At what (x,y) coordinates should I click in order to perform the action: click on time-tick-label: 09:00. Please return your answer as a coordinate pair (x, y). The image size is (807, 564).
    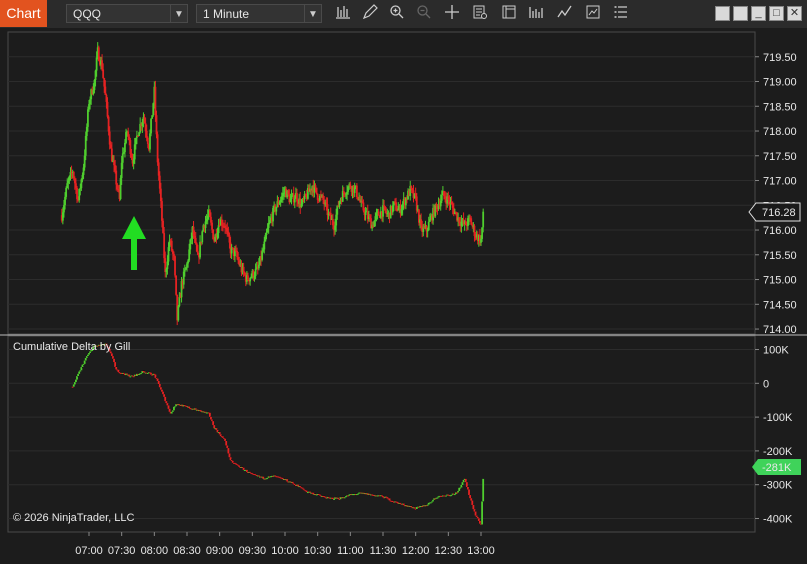
    Looking at the image, I should click on (220, 551).